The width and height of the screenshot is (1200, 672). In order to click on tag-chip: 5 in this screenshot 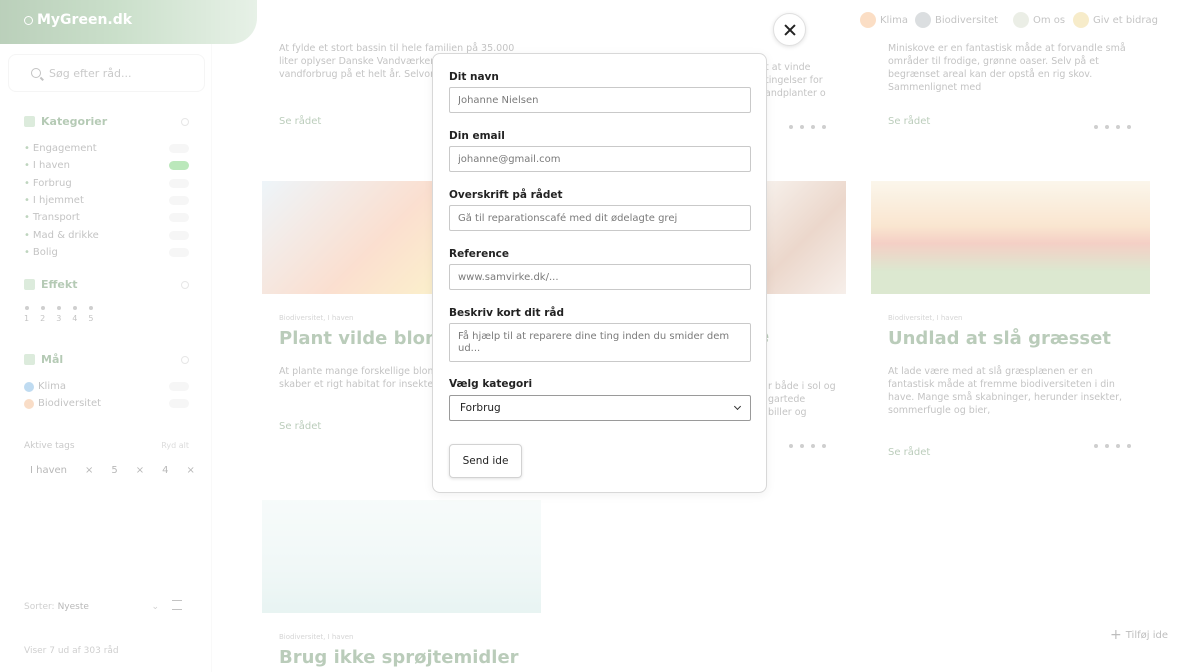, I will do `click(114, 470)`.